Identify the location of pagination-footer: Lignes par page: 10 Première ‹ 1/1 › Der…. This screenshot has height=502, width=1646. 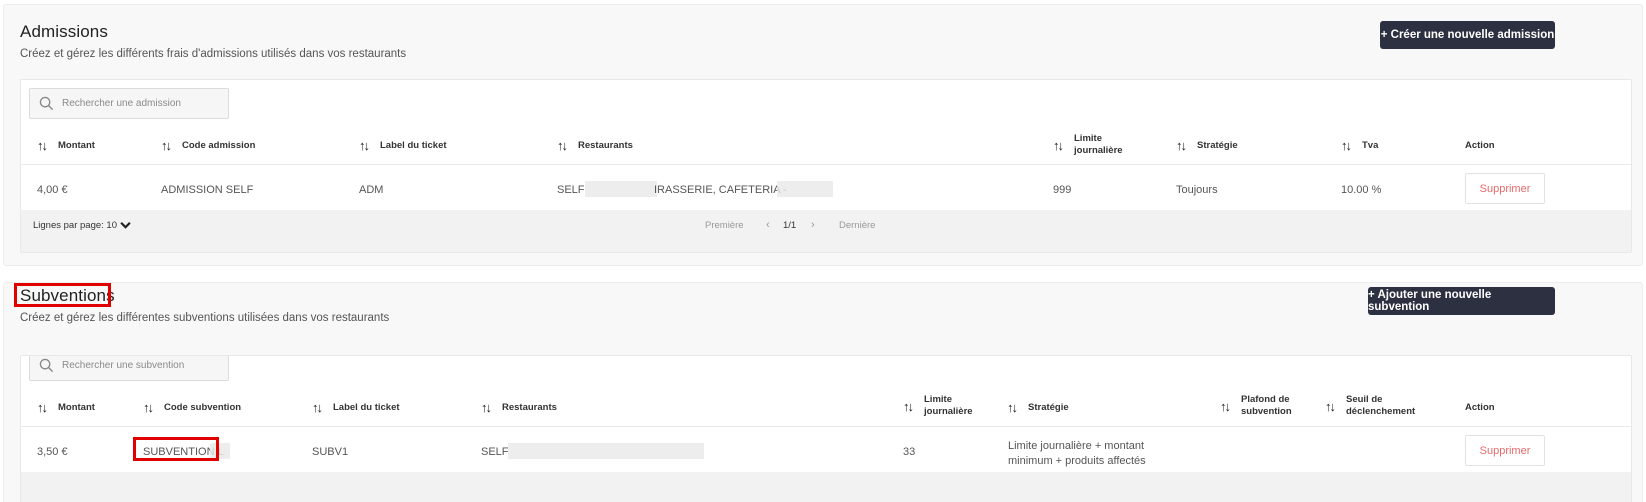
(826, 231).